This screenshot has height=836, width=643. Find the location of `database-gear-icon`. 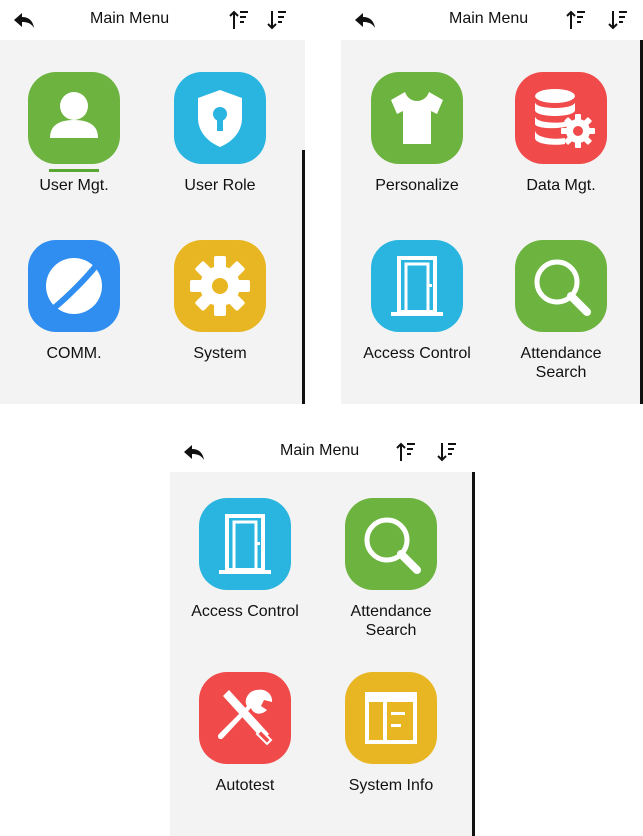

database-gear-icon is located at coordinates (561, 118).